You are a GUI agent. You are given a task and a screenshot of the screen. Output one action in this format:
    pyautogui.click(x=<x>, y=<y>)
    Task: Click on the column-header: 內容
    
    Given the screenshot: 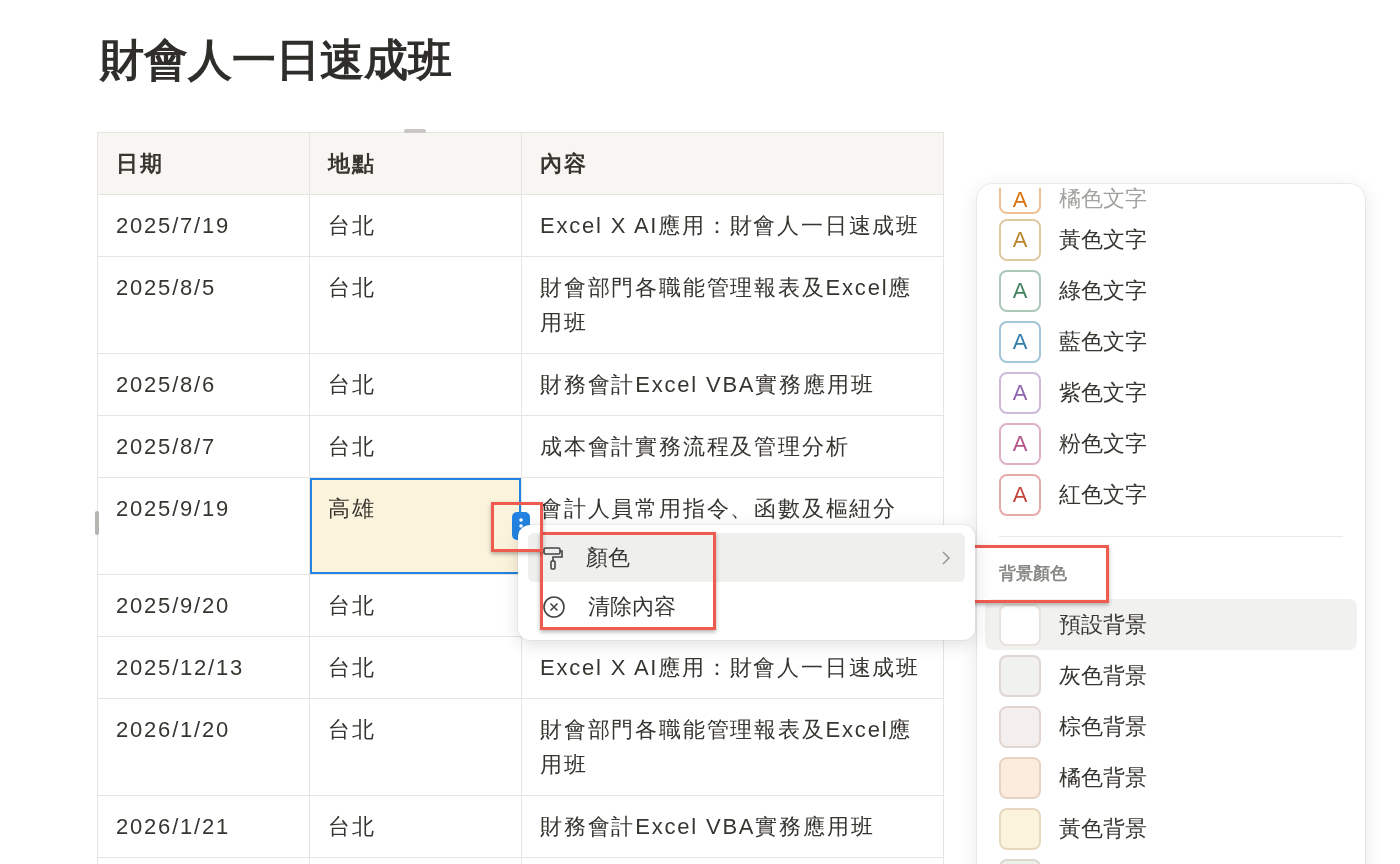 What is the action you would take?
    pyautogui.click(x=732, y=163)
    